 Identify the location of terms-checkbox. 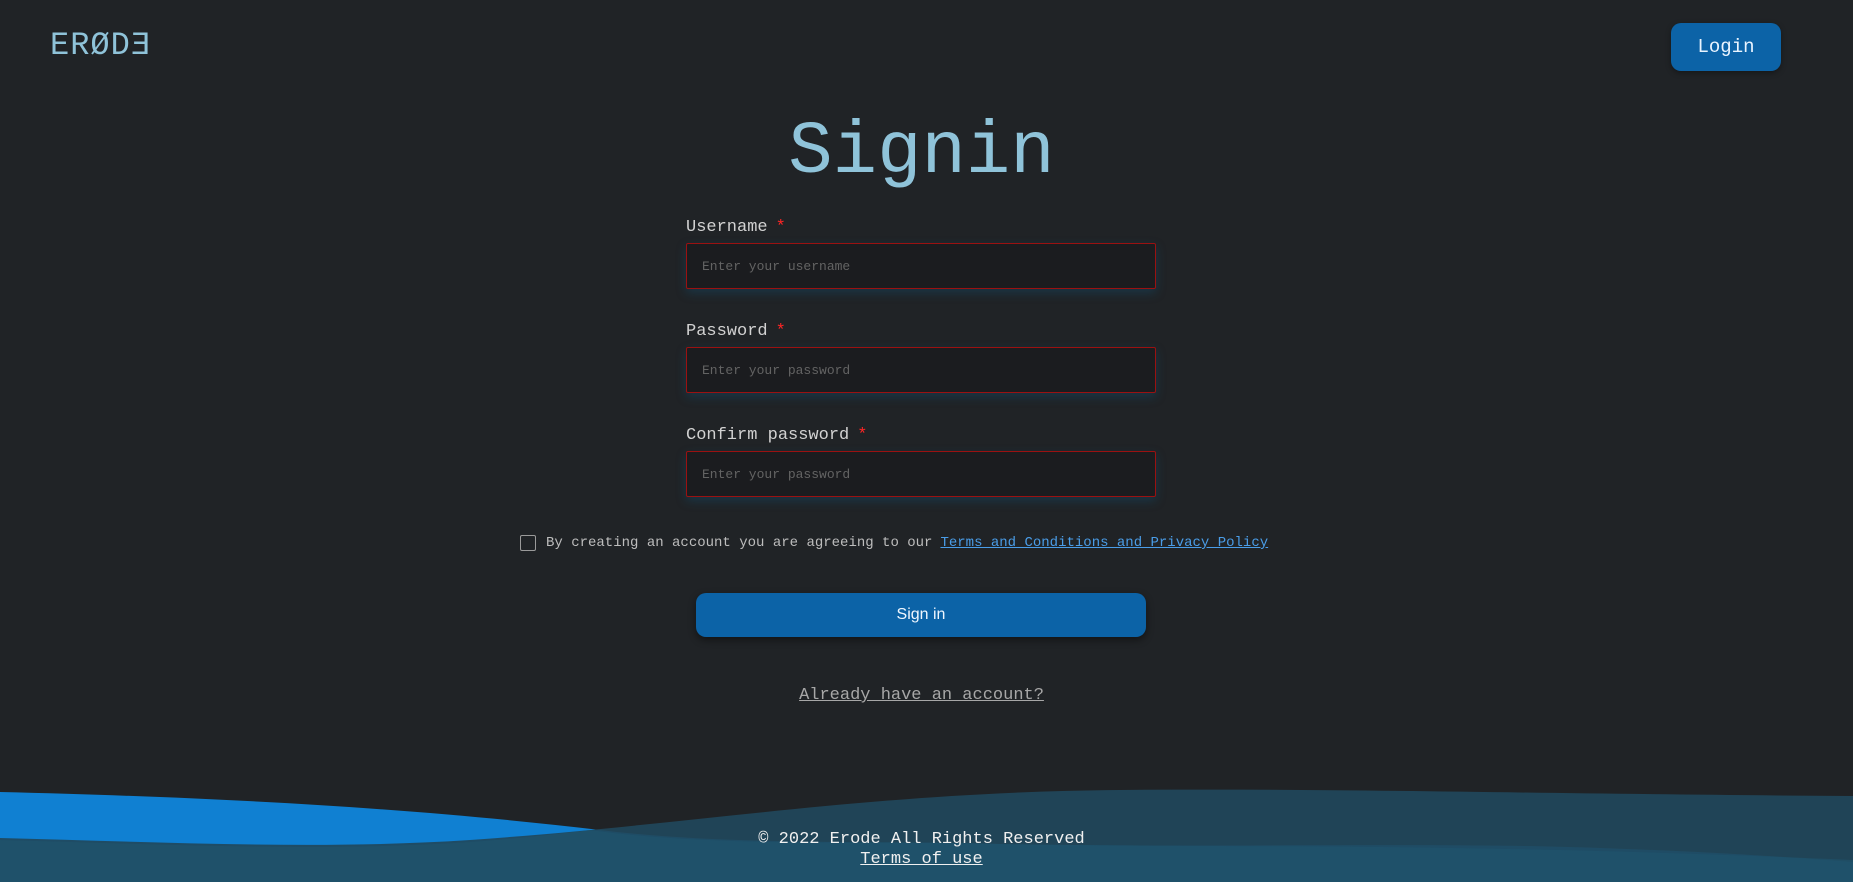
(528, 543).